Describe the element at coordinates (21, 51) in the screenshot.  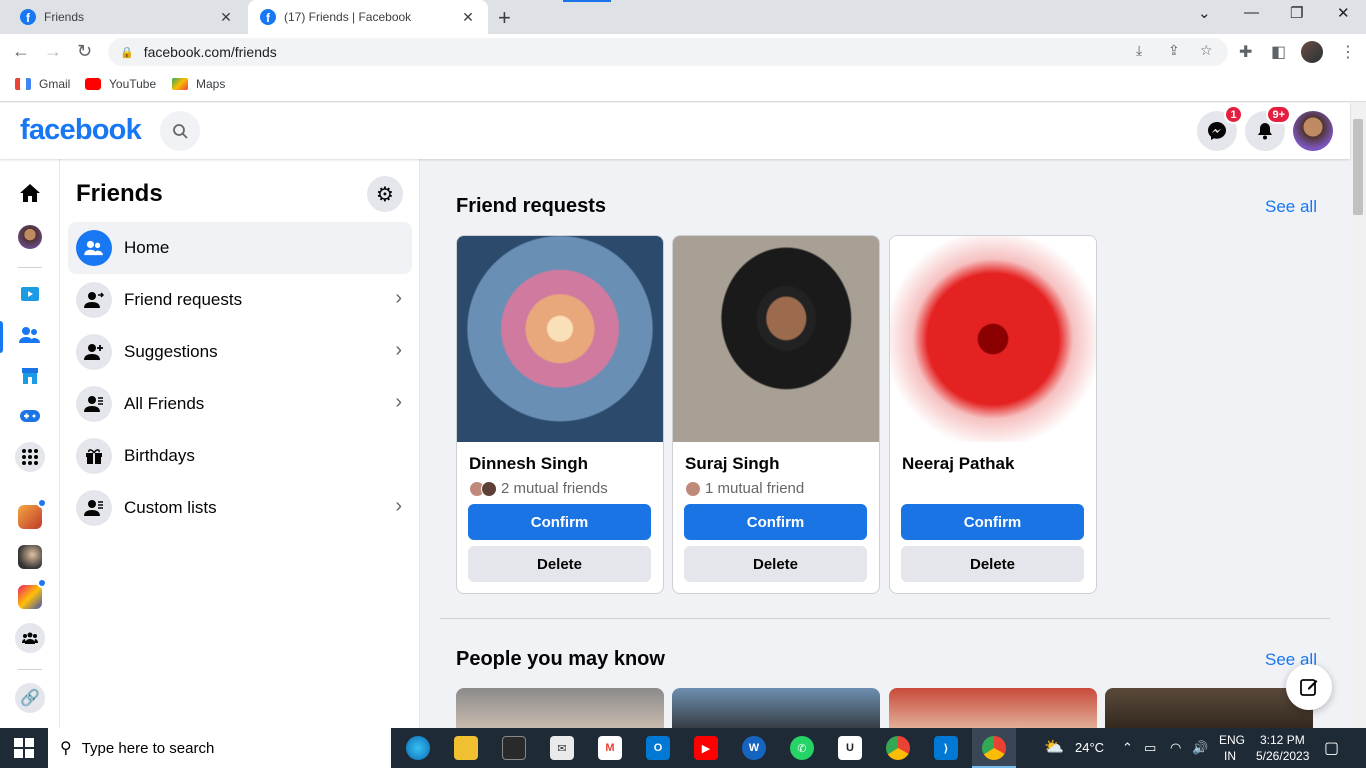
I see `back-icon: ←` at that location.